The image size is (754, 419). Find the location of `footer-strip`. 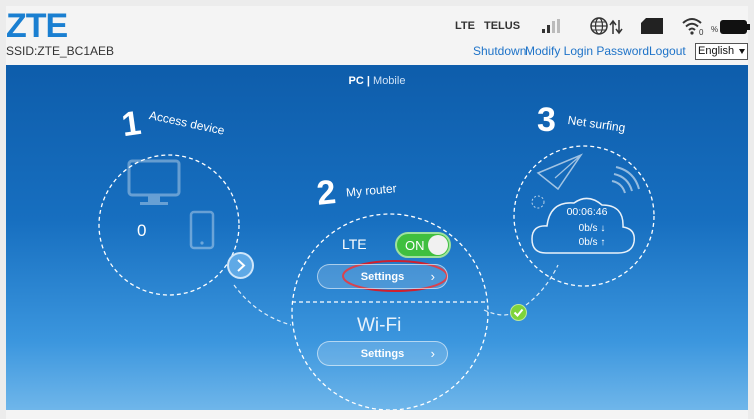

footer-strip is located at coordinates (377, 414).